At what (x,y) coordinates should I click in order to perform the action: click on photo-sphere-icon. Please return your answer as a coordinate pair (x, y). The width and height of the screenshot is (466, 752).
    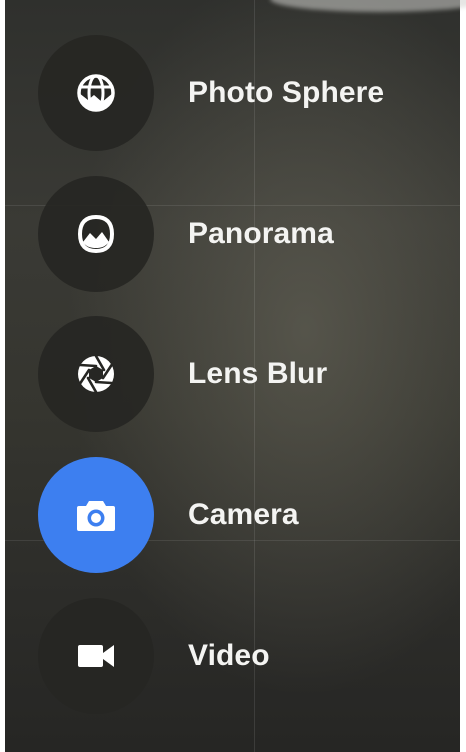
    Looking at the image, I should click on (96, 93).